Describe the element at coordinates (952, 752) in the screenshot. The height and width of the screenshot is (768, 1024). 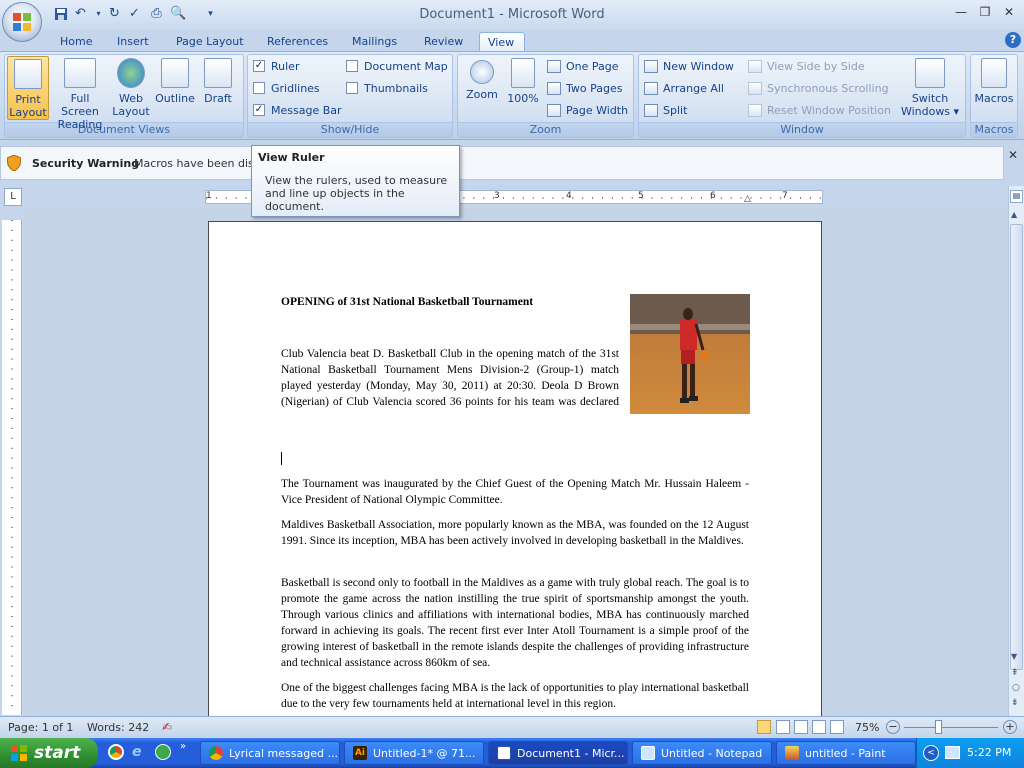
I see `network-icon` at that location.